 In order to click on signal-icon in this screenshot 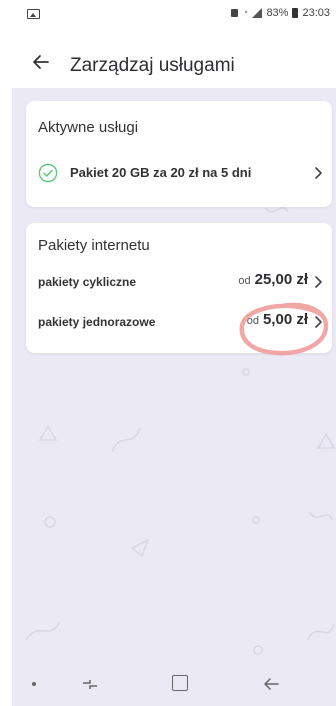, I will do `click(257, 13)`.